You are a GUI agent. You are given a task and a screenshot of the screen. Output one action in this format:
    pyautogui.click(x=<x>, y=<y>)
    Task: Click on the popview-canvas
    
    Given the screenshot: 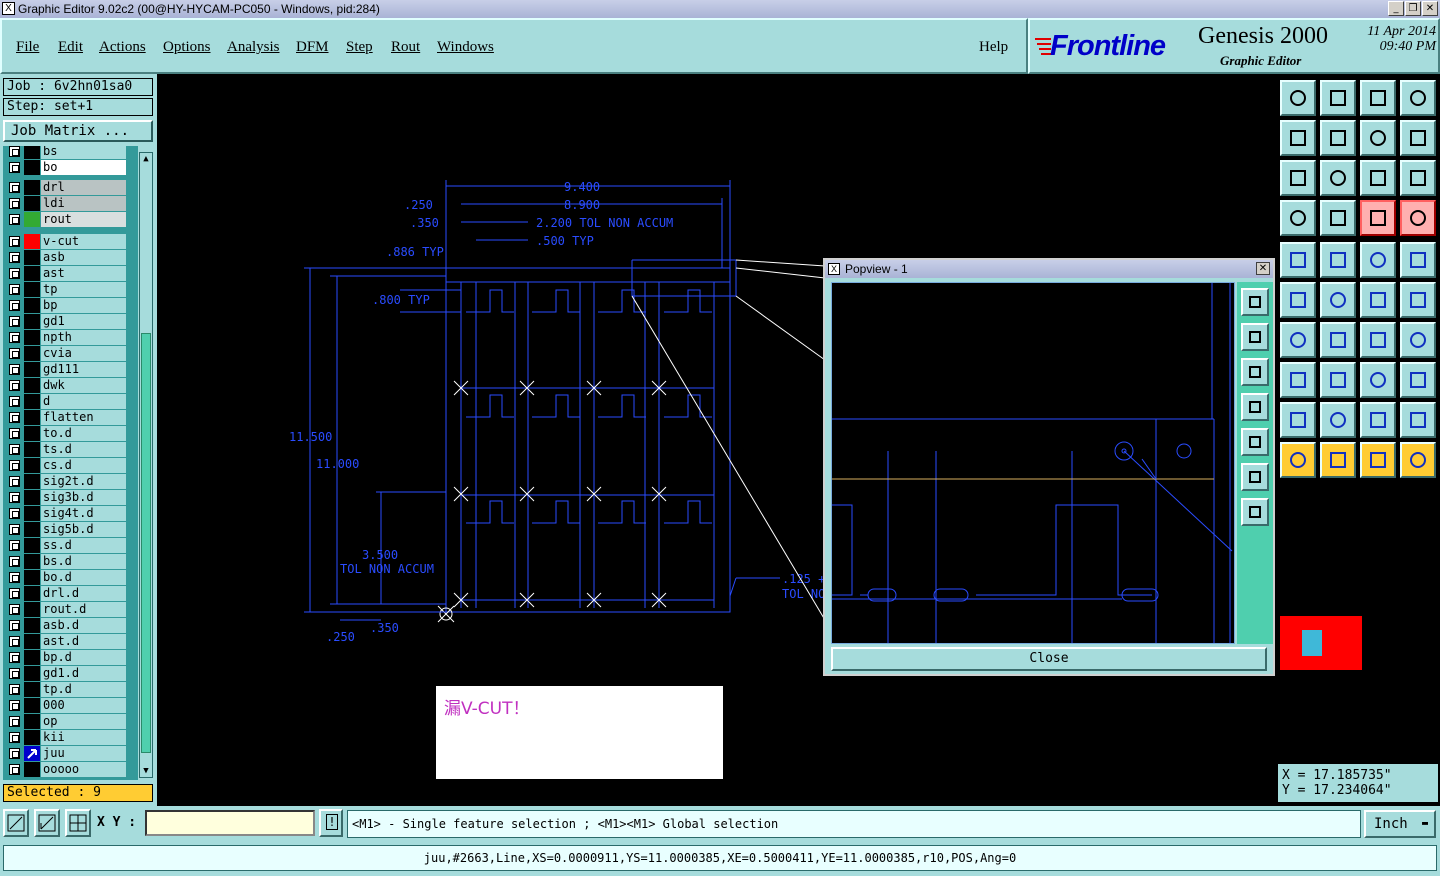 What is the action you would take?
    pyautogui.click(x=1033, y=463)
    